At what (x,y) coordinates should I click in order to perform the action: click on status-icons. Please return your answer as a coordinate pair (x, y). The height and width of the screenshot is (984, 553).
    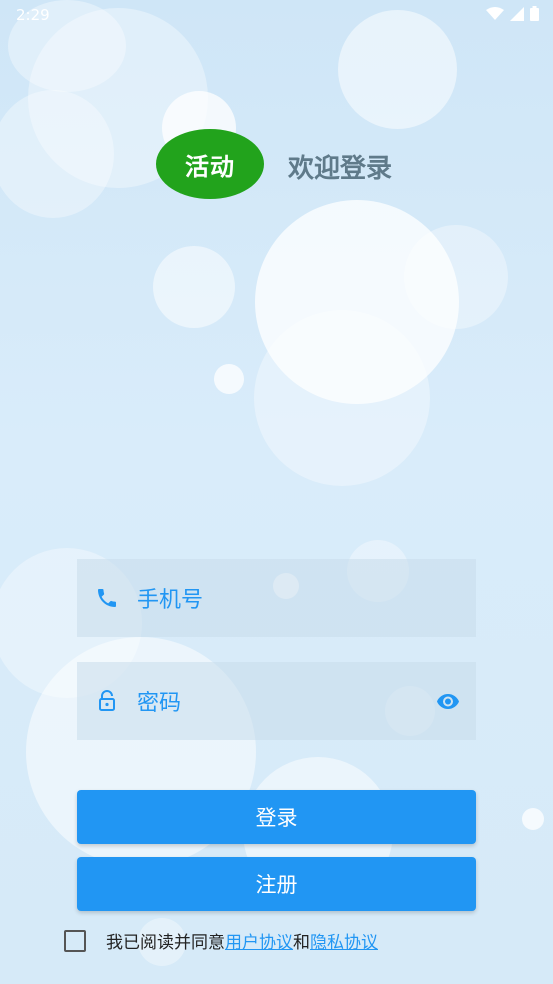
    Looking at the image, I should click on (512, 13).